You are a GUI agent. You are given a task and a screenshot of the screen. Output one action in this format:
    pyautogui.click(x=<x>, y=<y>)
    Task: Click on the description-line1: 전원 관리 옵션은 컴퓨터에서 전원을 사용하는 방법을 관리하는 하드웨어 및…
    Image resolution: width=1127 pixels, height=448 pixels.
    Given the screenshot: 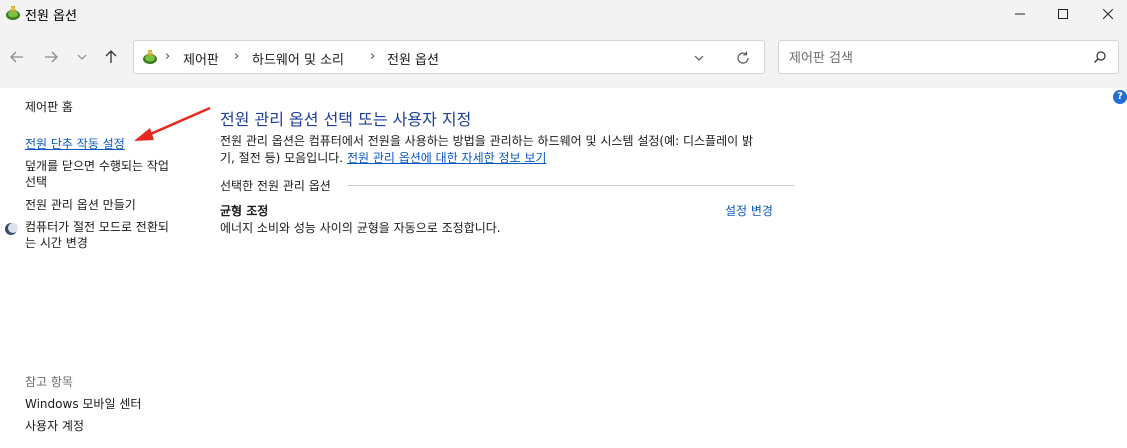 What is the action you would take?
    pyautogui.click(x=487, y=141)
    